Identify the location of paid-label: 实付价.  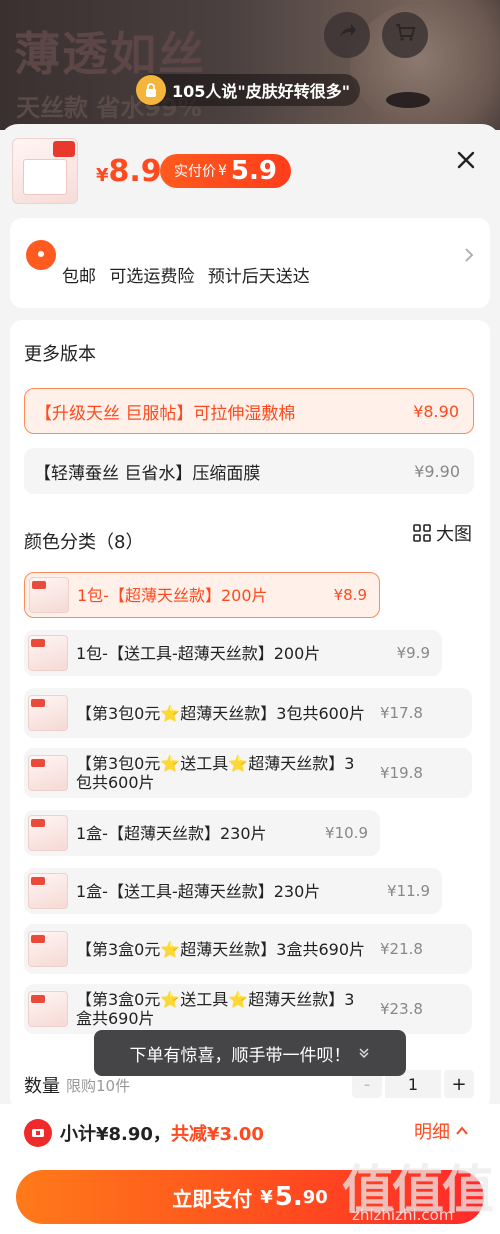
(195, 172).